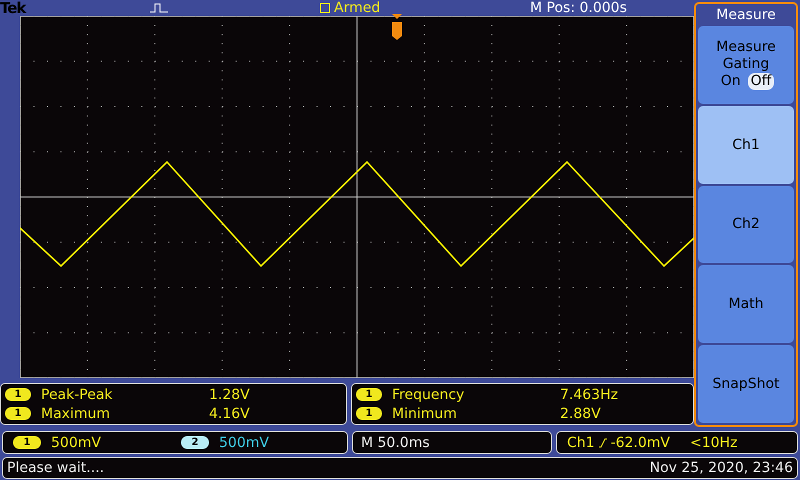 This screenshot has width=800, height=480. Describe the element at coordinates (589, 394) in the screenshot. I see `measurement-value: 7.463Hz` at that location.